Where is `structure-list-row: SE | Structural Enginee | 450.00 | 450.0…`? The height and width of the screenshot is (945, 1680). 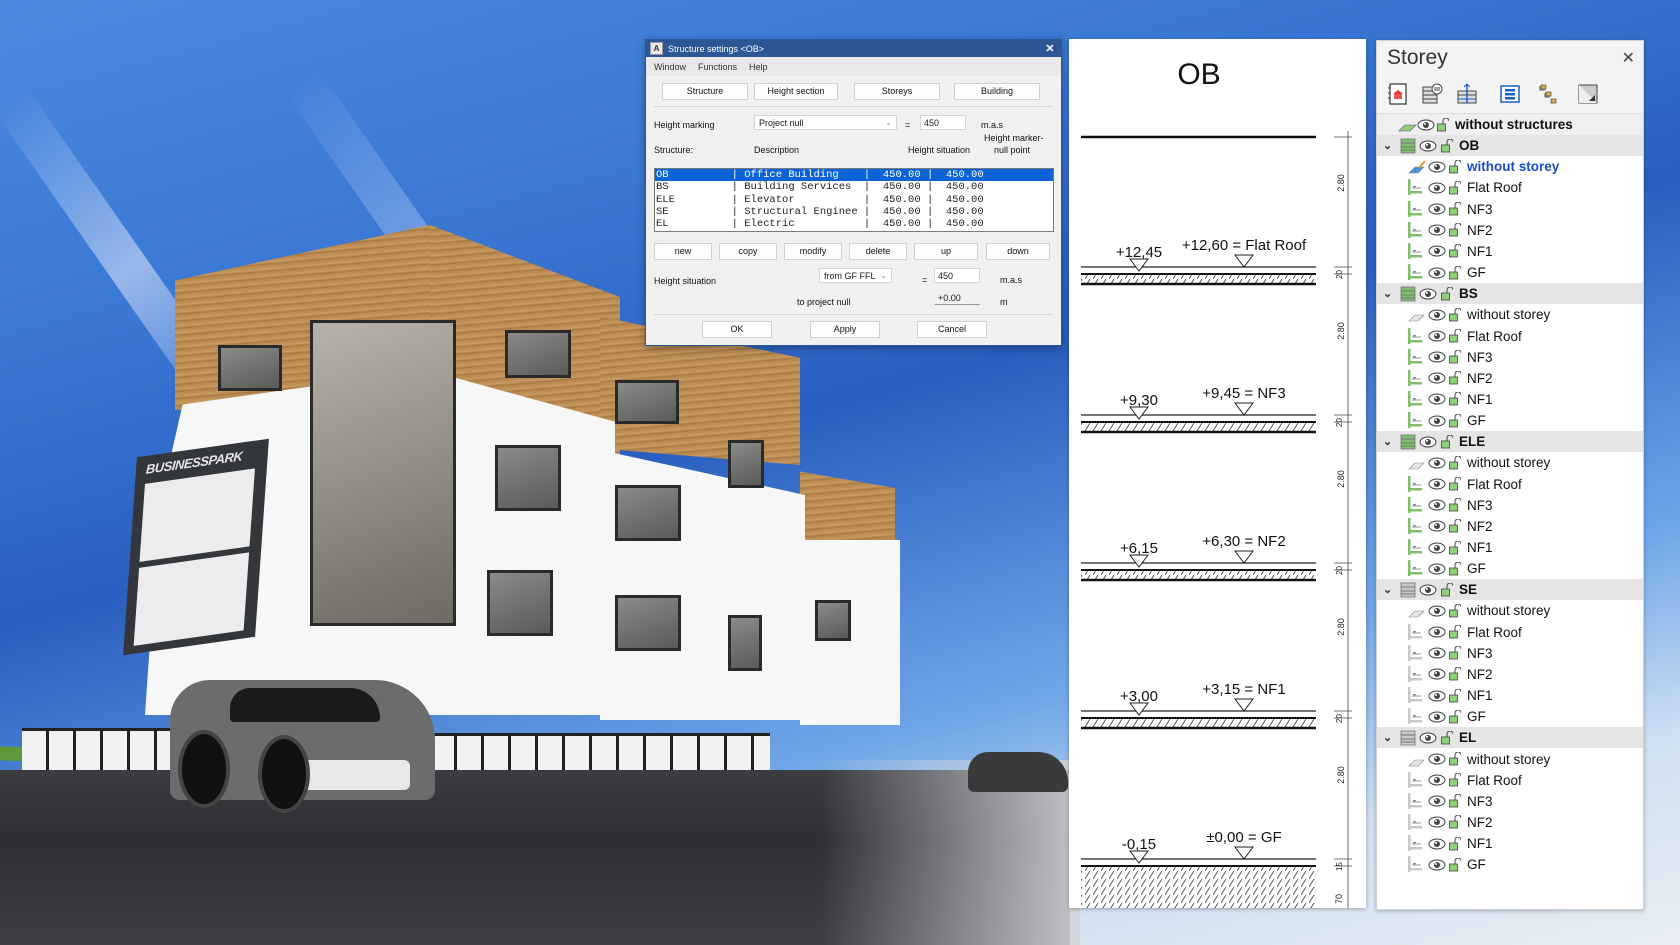
structure-list-row: SE | Structural Enginee | 450.00 | 450.0… is located at coordinates (854, 212).